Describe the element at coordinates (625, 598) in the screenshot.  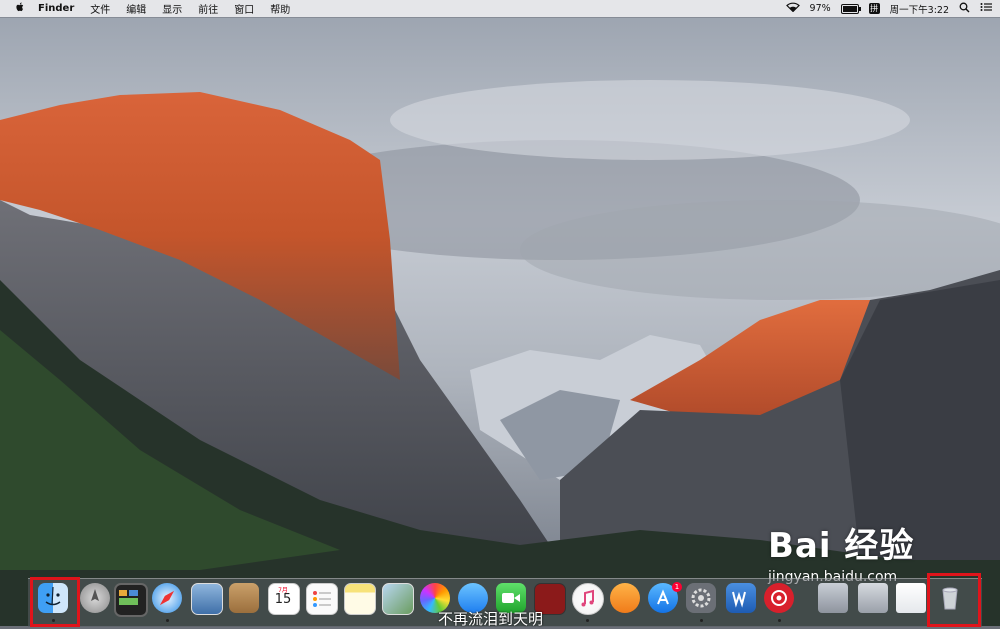
I see `ibooks-icon` at that location.